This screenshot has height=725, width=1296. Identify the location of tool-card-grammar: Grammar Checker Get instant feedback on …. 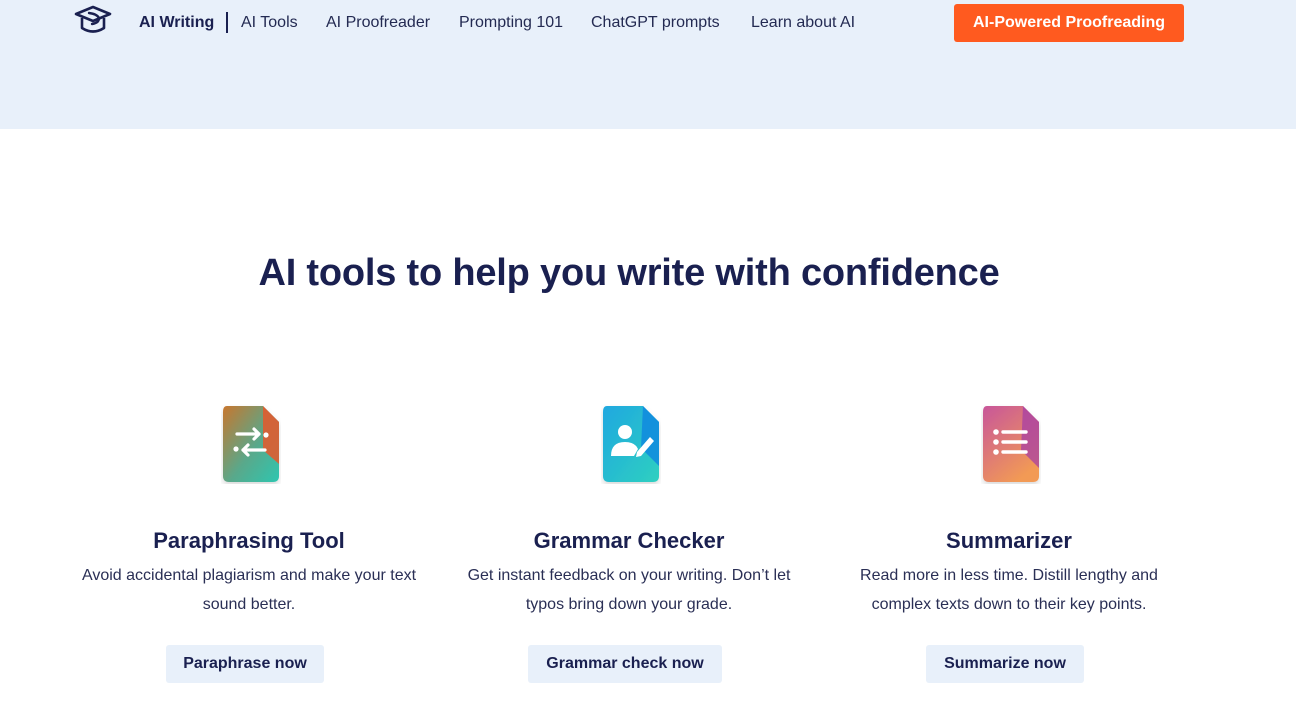
(629, 550).